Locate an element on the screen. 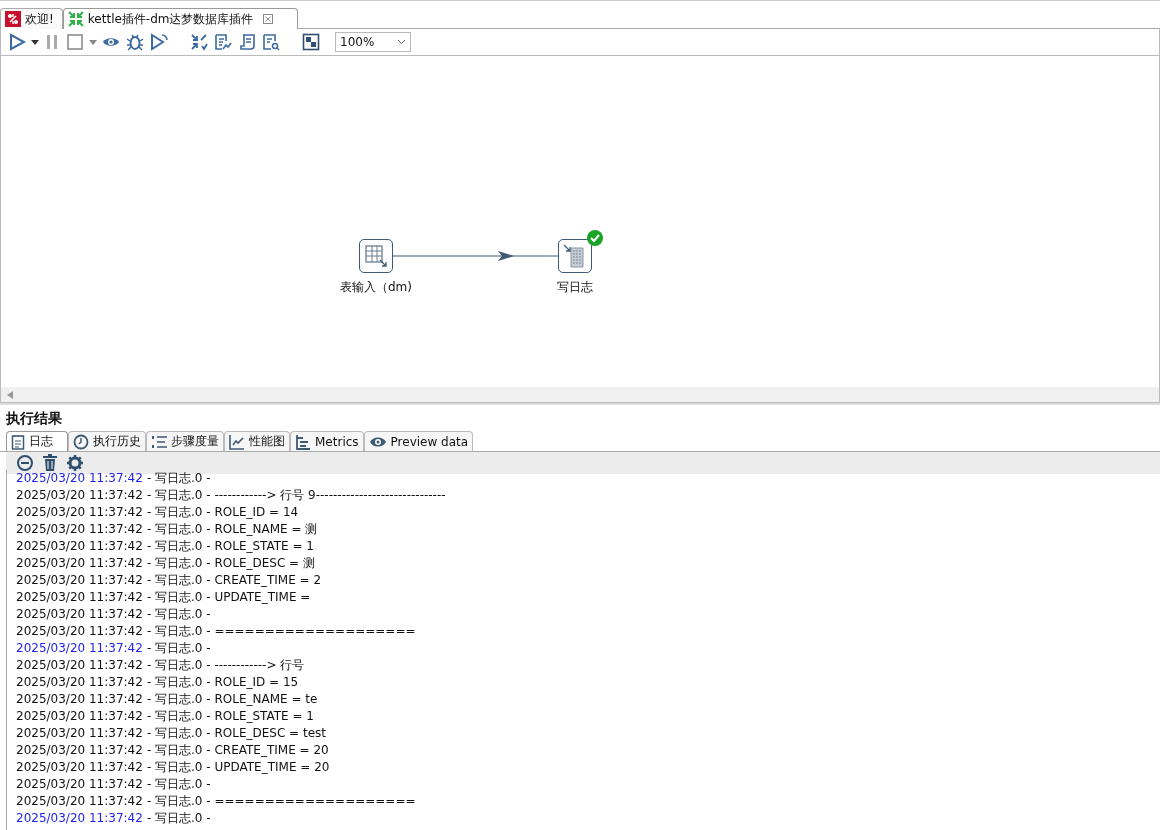 The image size is (1160, 830). log-message: - 写日志.0 - ROLE_ID = 15 is located at coordinates (222, 682).